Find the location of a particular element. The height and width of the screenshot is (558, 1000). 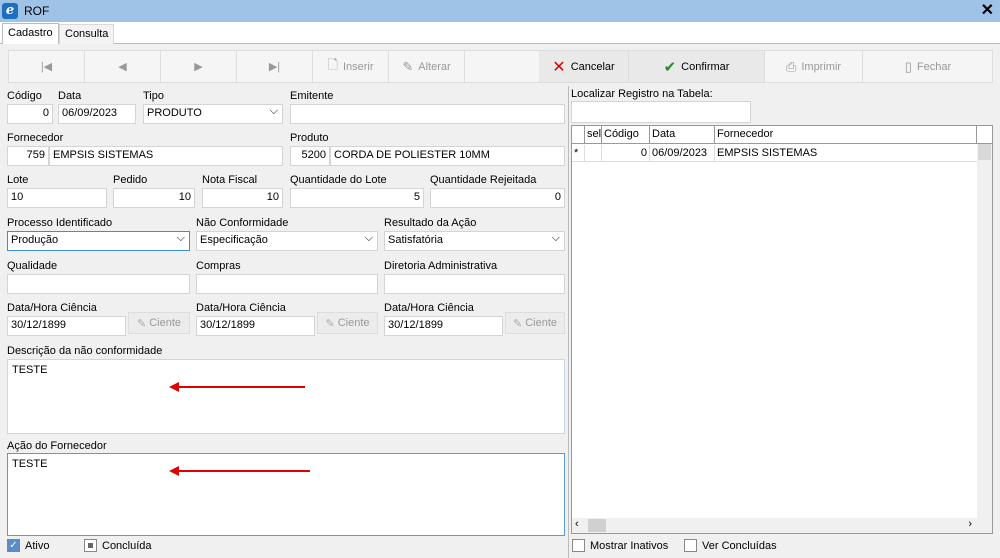

column-header-fornecedor: Fornecedor is located at coordinates (846, 135).